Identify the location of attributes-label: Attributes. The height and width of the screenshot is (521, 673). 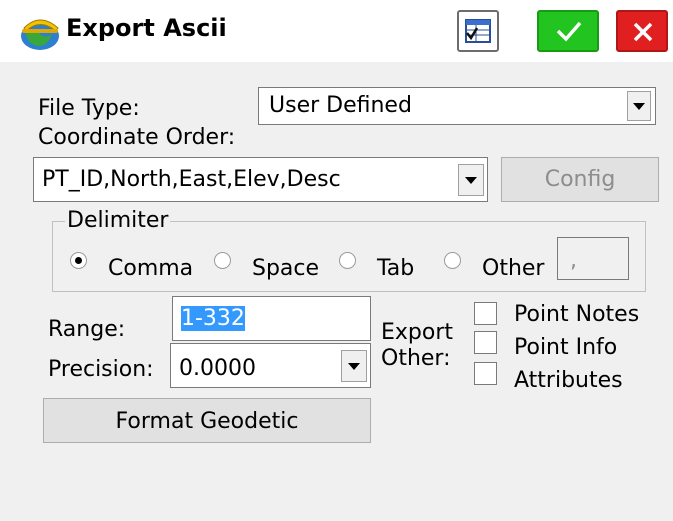
(568, 380).